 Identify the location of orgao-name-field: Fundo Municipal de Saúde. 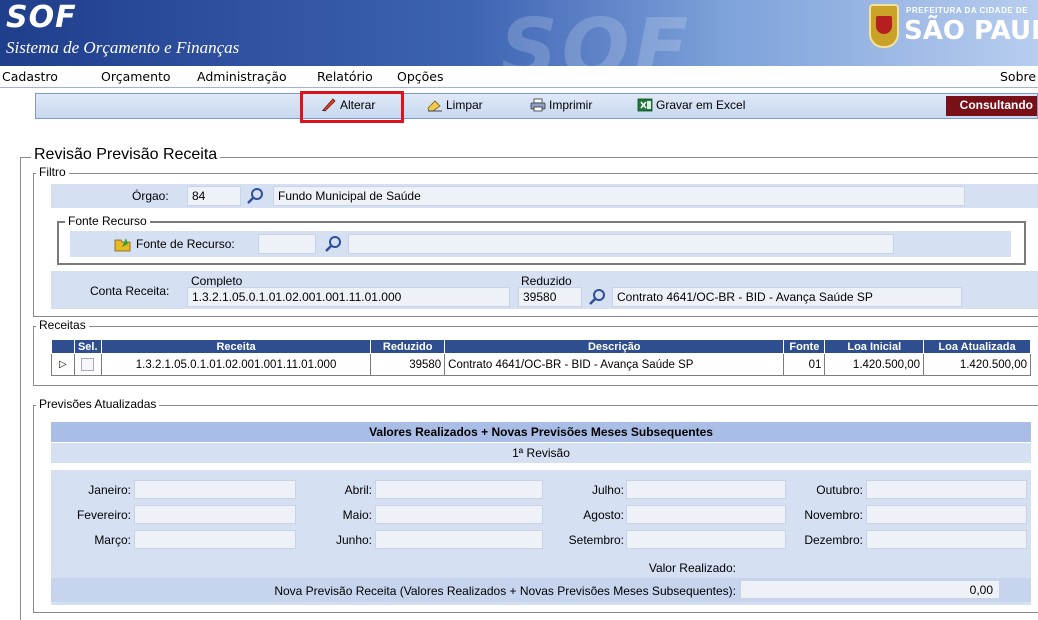
(619, 196).